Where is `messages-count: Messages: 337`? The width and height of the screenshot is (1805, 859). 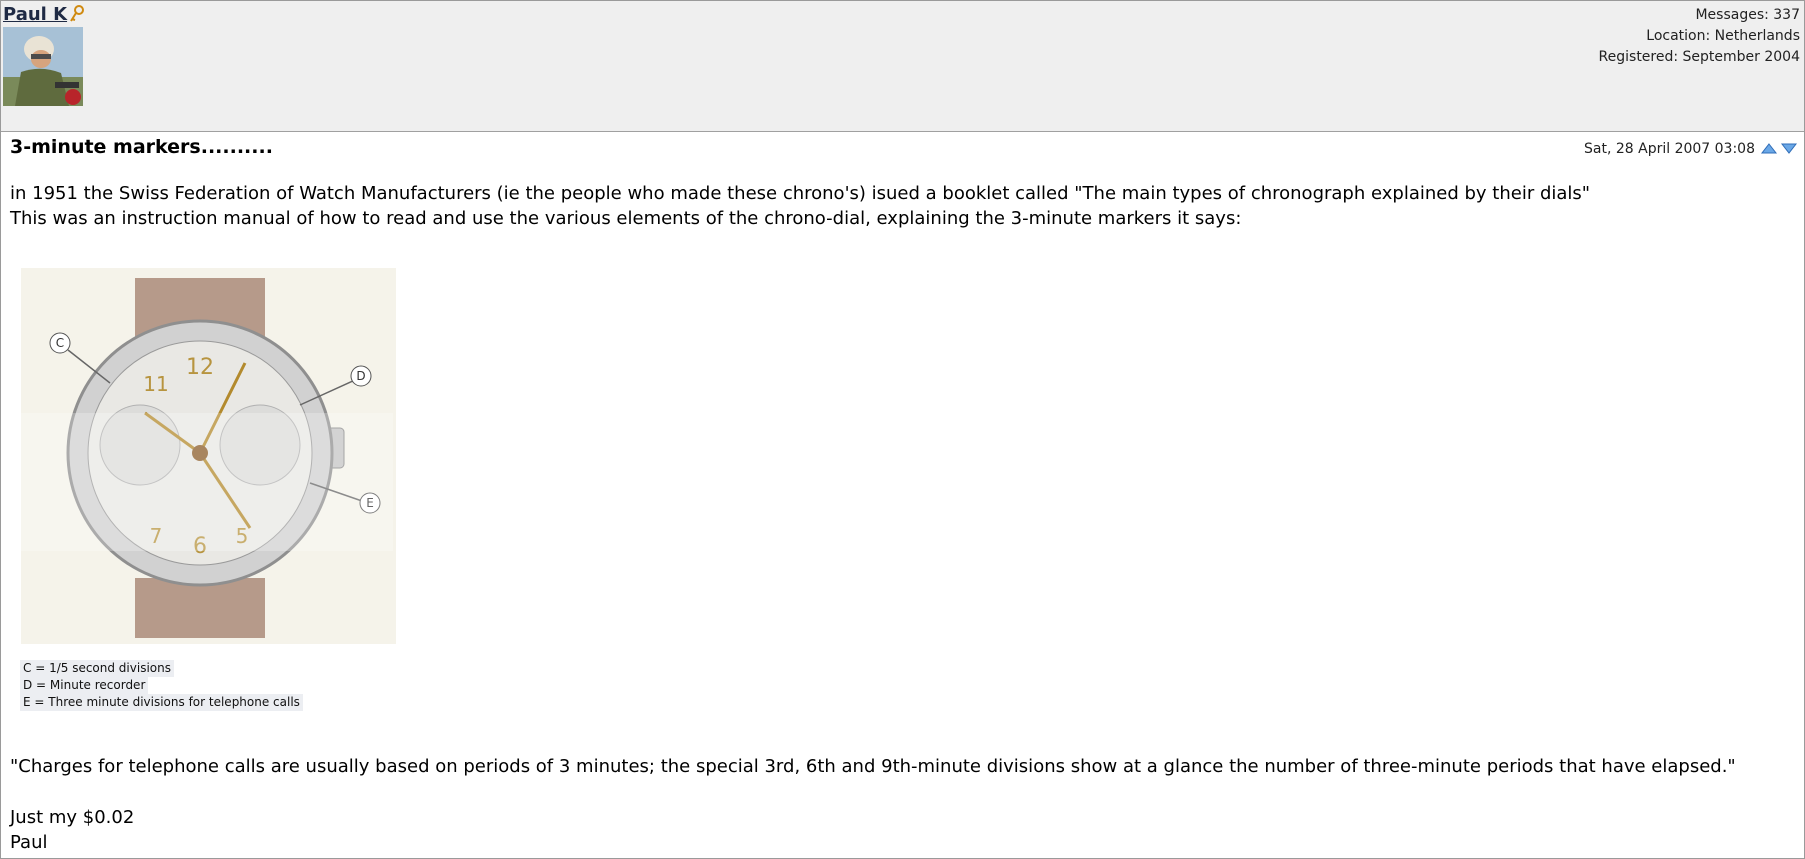
messages-count: Messages: 337 is located at coordinates (1747, 15).